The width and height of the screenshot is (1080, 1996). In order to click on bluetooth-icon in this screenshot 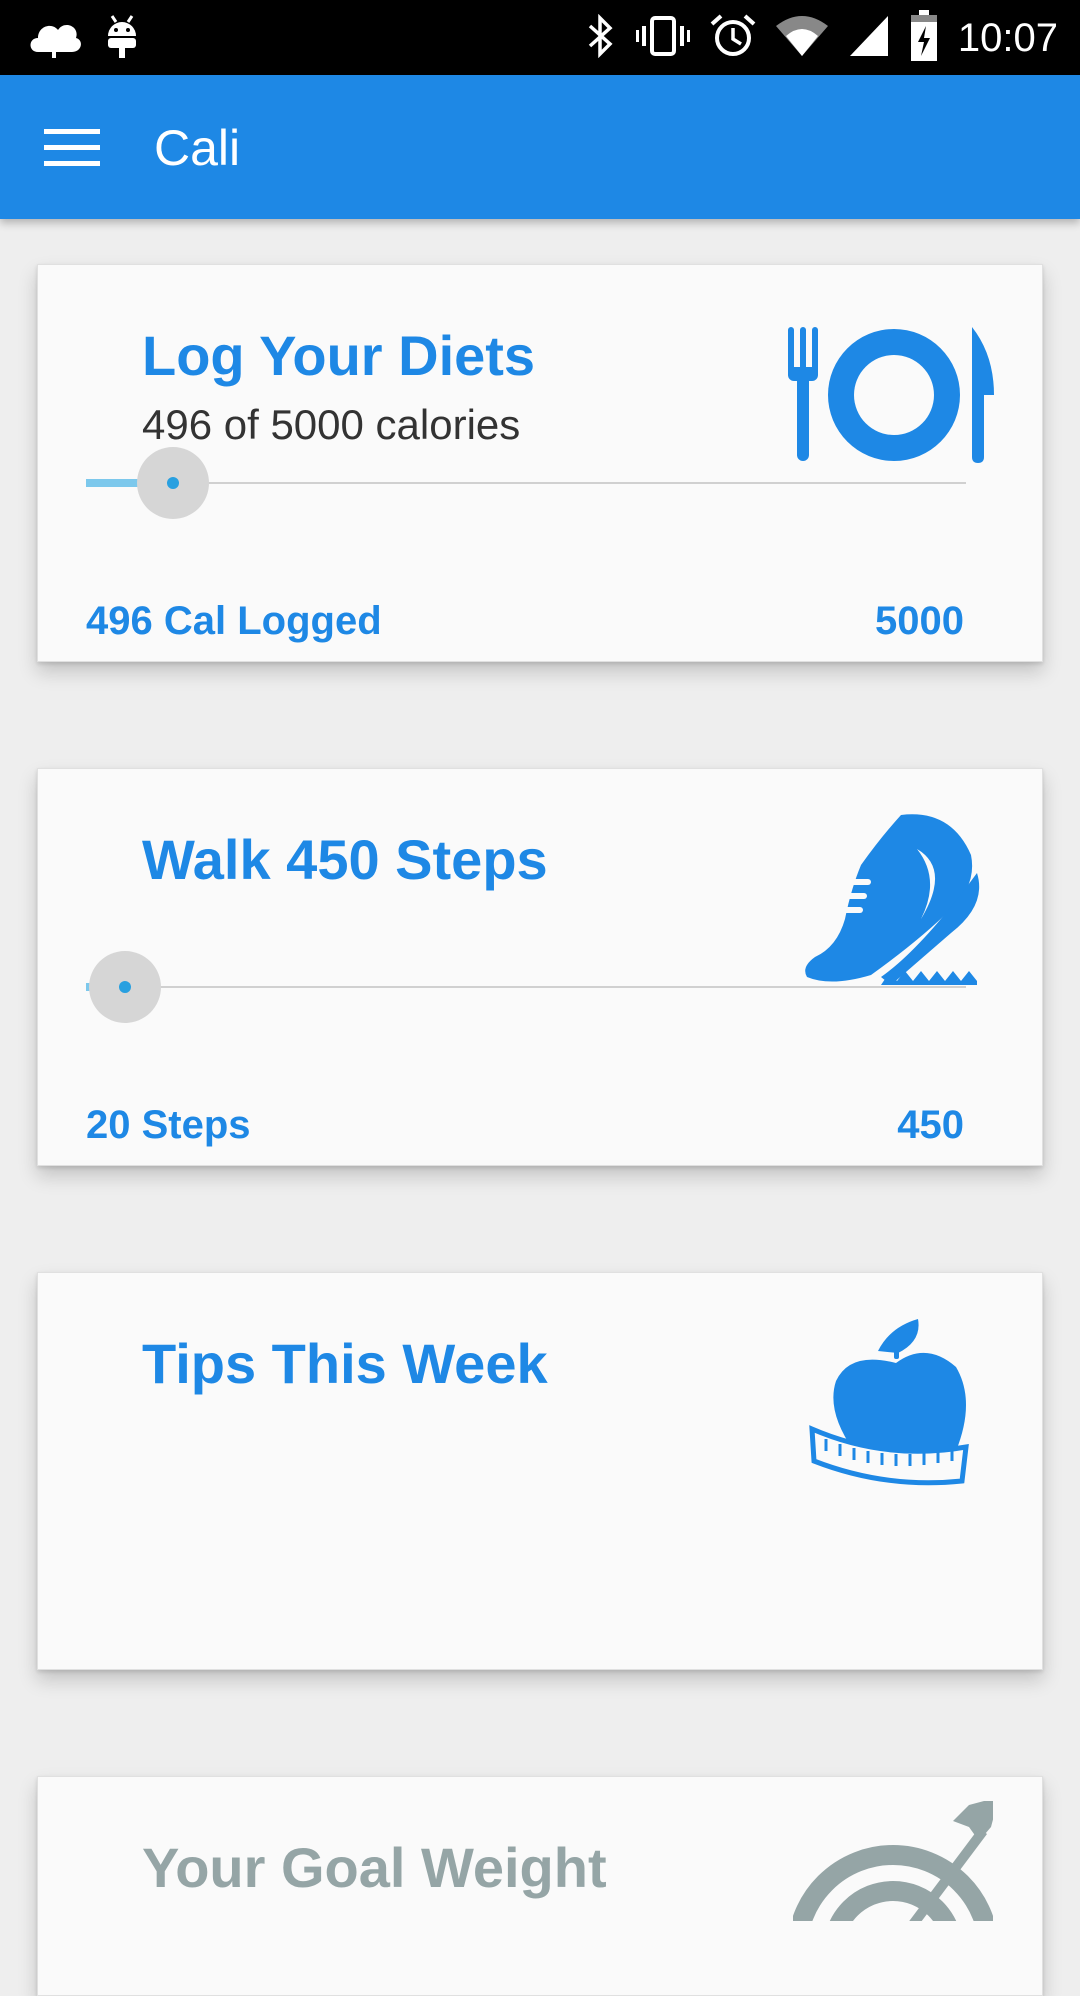, I will do `click(600, 38)`.